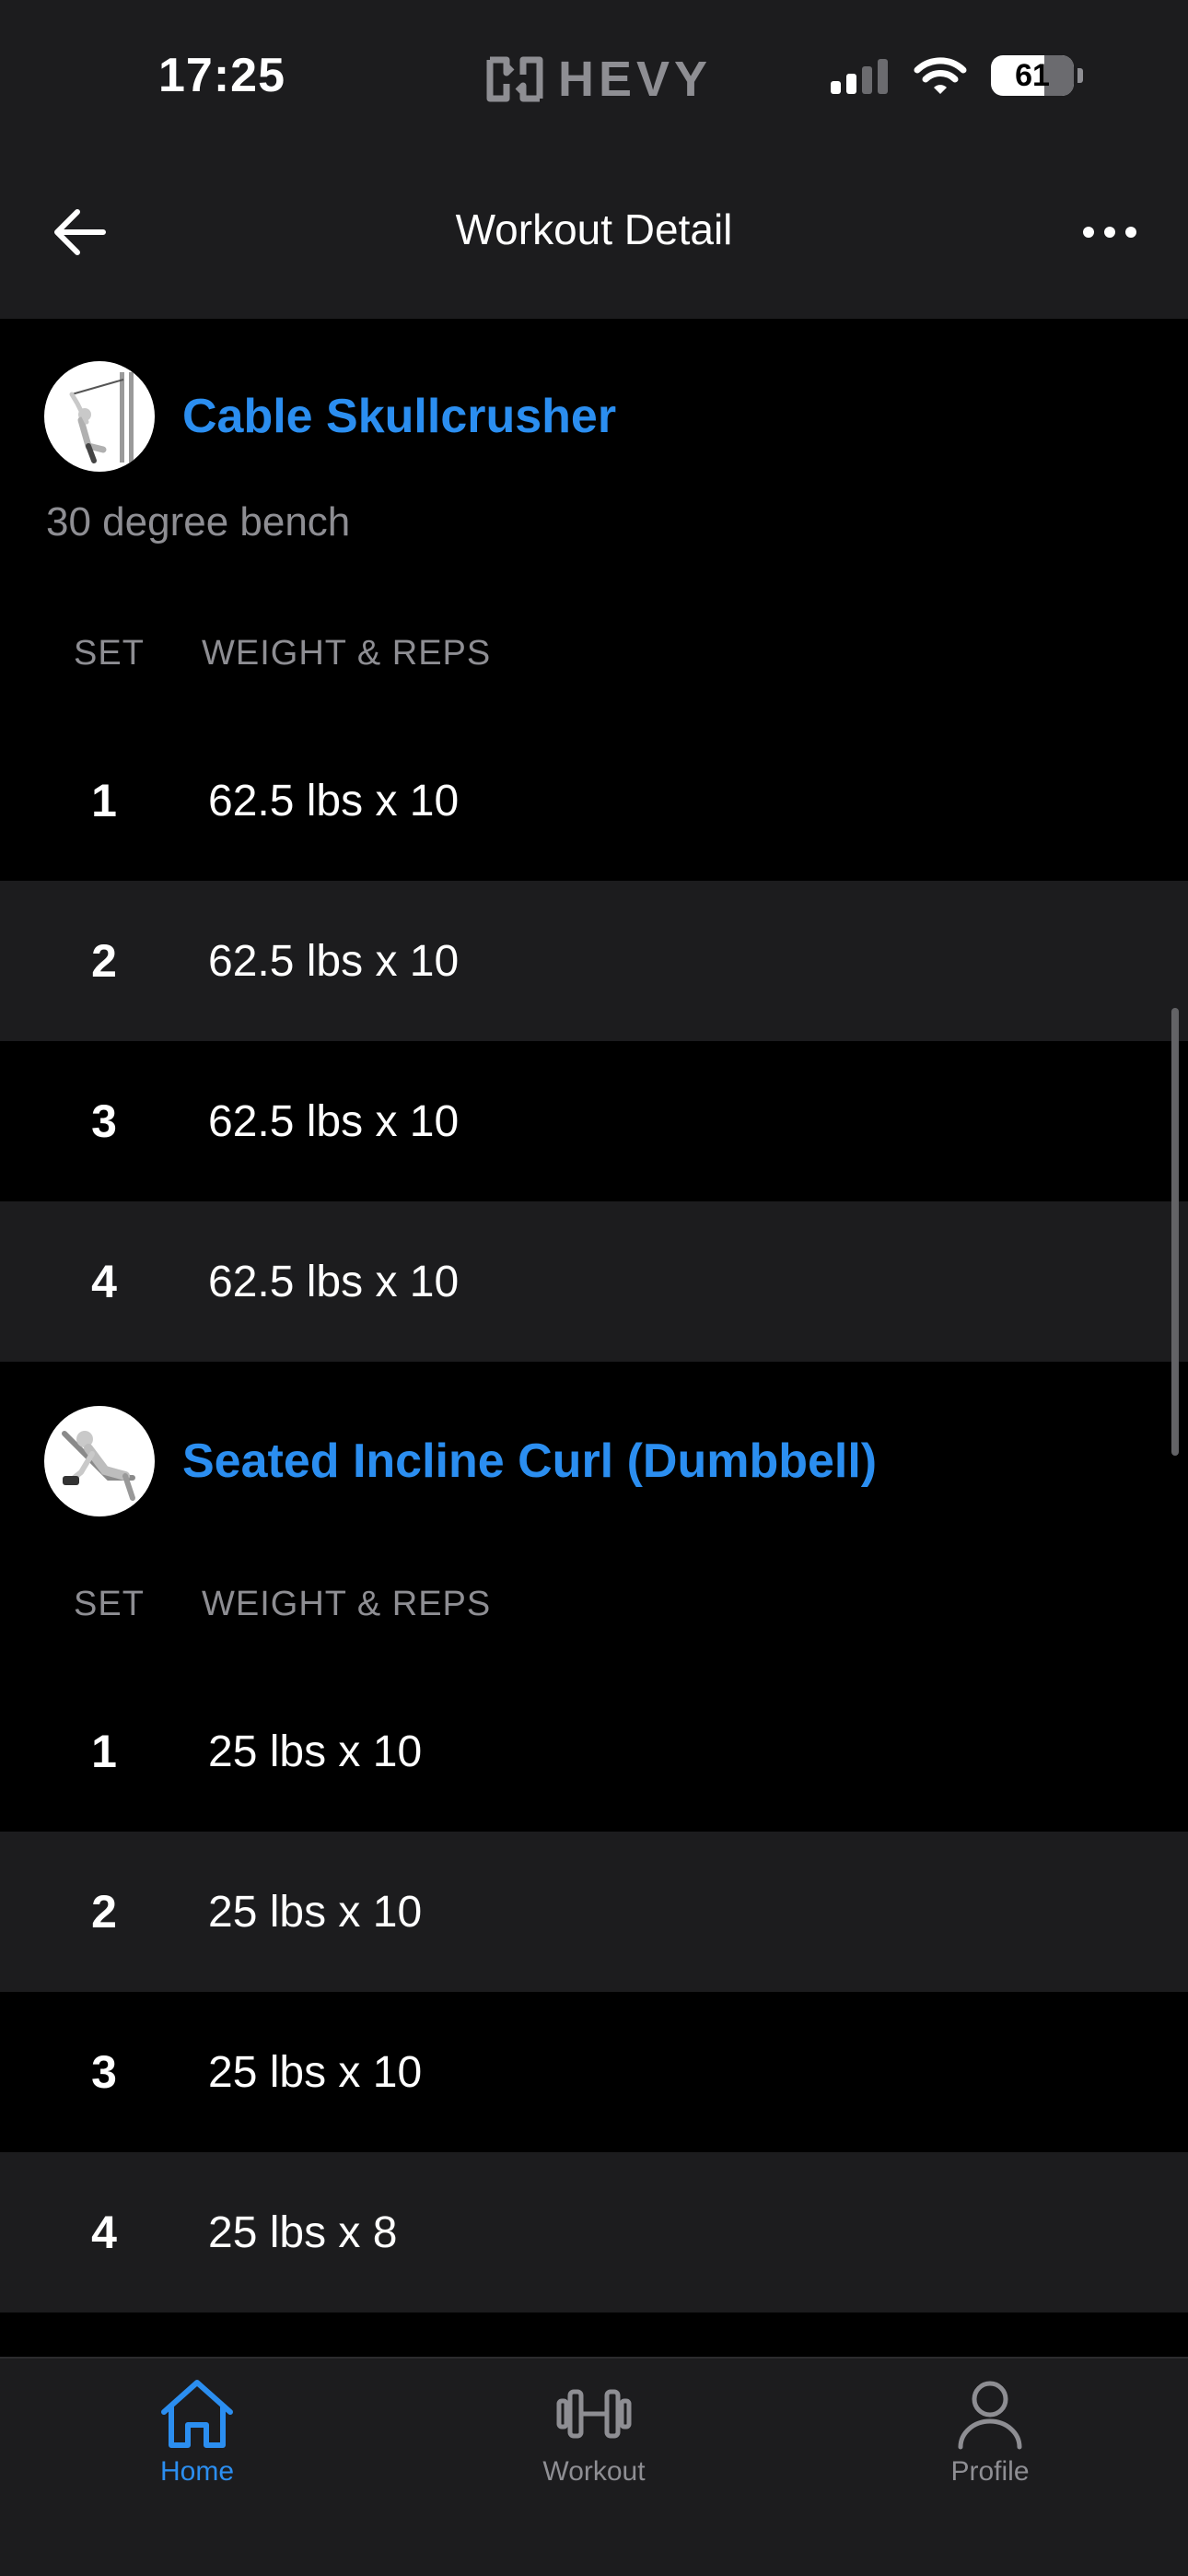 The width and height of the screenshot is (1188, 2576). Describe the element at coordinates (594, 2471) in the screenshot. I see `tab-workout-label: Workout` at that location.